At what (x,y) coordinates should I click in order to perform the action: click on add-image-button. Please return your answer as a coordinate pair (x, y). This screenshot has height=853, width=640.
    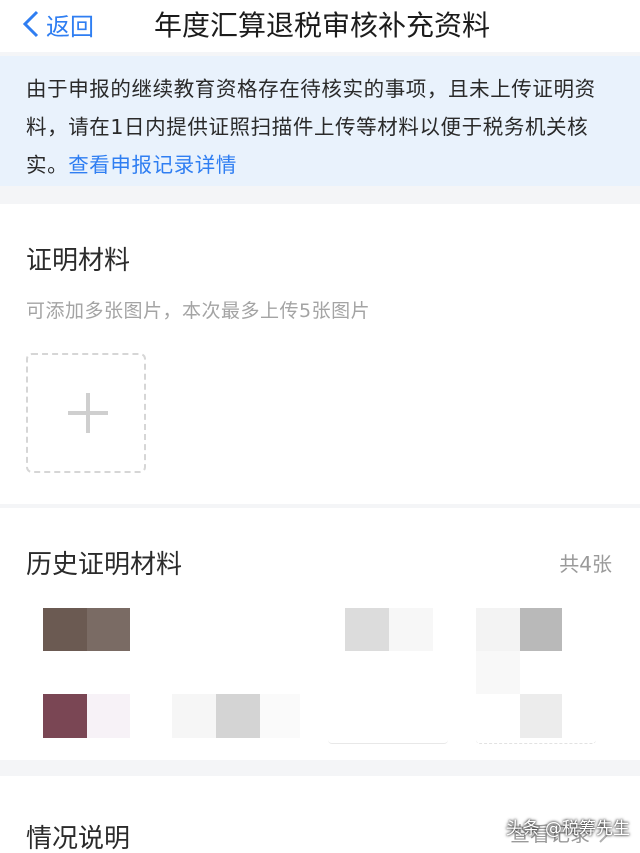
    Looking at the image, I should click on (86, 413).